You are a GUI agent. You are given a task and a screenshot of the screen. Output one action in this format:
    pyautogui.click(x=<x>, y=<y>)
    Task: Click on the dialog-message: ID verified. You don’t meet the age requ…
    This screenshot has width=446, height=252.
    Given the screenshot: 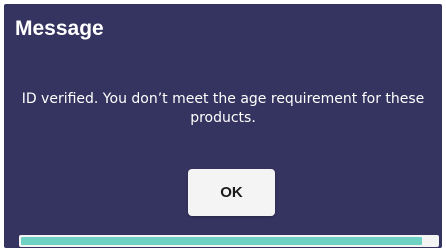 What is the action you would take?
    pyautogui.click(x=223, y=108)
    